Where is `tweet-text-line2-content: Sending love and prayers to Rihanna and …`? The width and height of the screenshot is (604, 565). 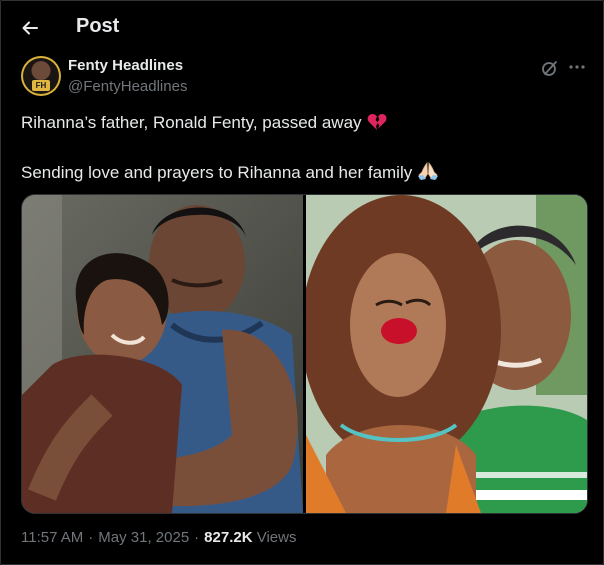
tweet-text-line2-content: Sending love and prayers to Rihanna and … is located at coordinates (217, 172).